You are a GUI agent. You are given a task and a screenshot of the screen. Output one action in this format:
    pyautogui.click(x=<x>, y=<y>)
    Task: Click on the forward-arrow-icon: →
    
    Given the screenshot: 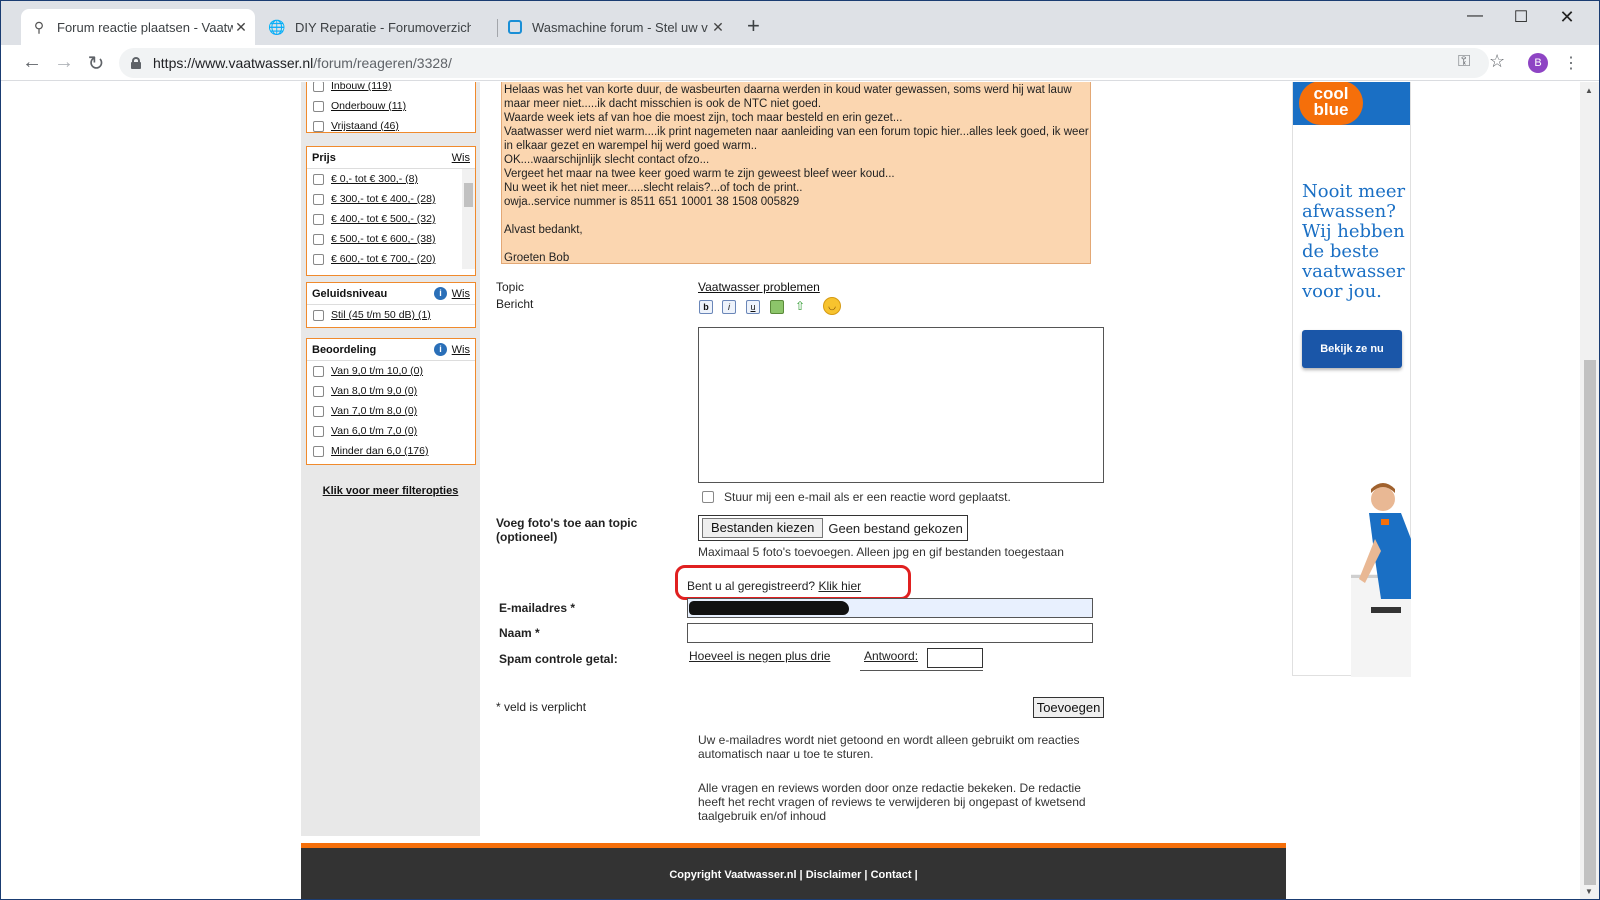 What is the action you would take?
    pyautogui.click(x=64, y=62)
    